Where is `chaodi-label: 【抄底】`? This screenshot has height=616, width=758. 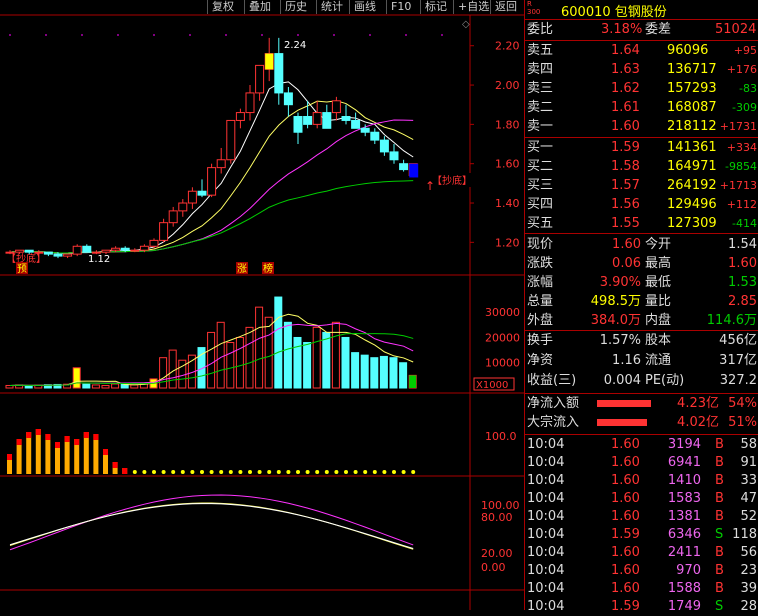 chaodi-label: 【抄底】 is located at coordinates (452, 180).